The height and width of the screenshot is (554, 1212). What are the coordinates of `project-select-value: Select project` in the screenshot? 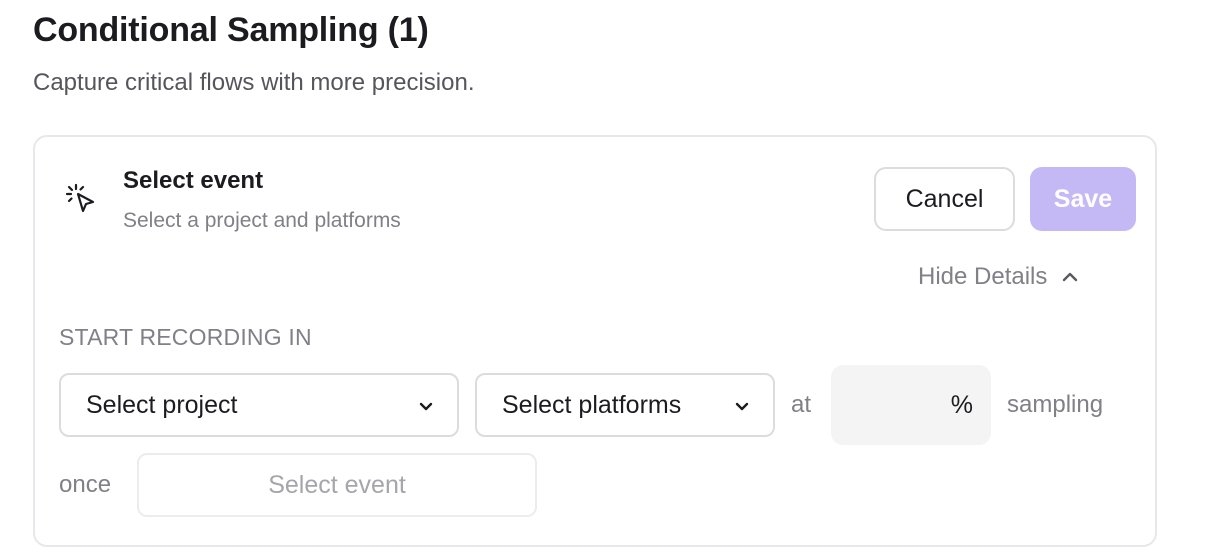 It's located at (162, 404).